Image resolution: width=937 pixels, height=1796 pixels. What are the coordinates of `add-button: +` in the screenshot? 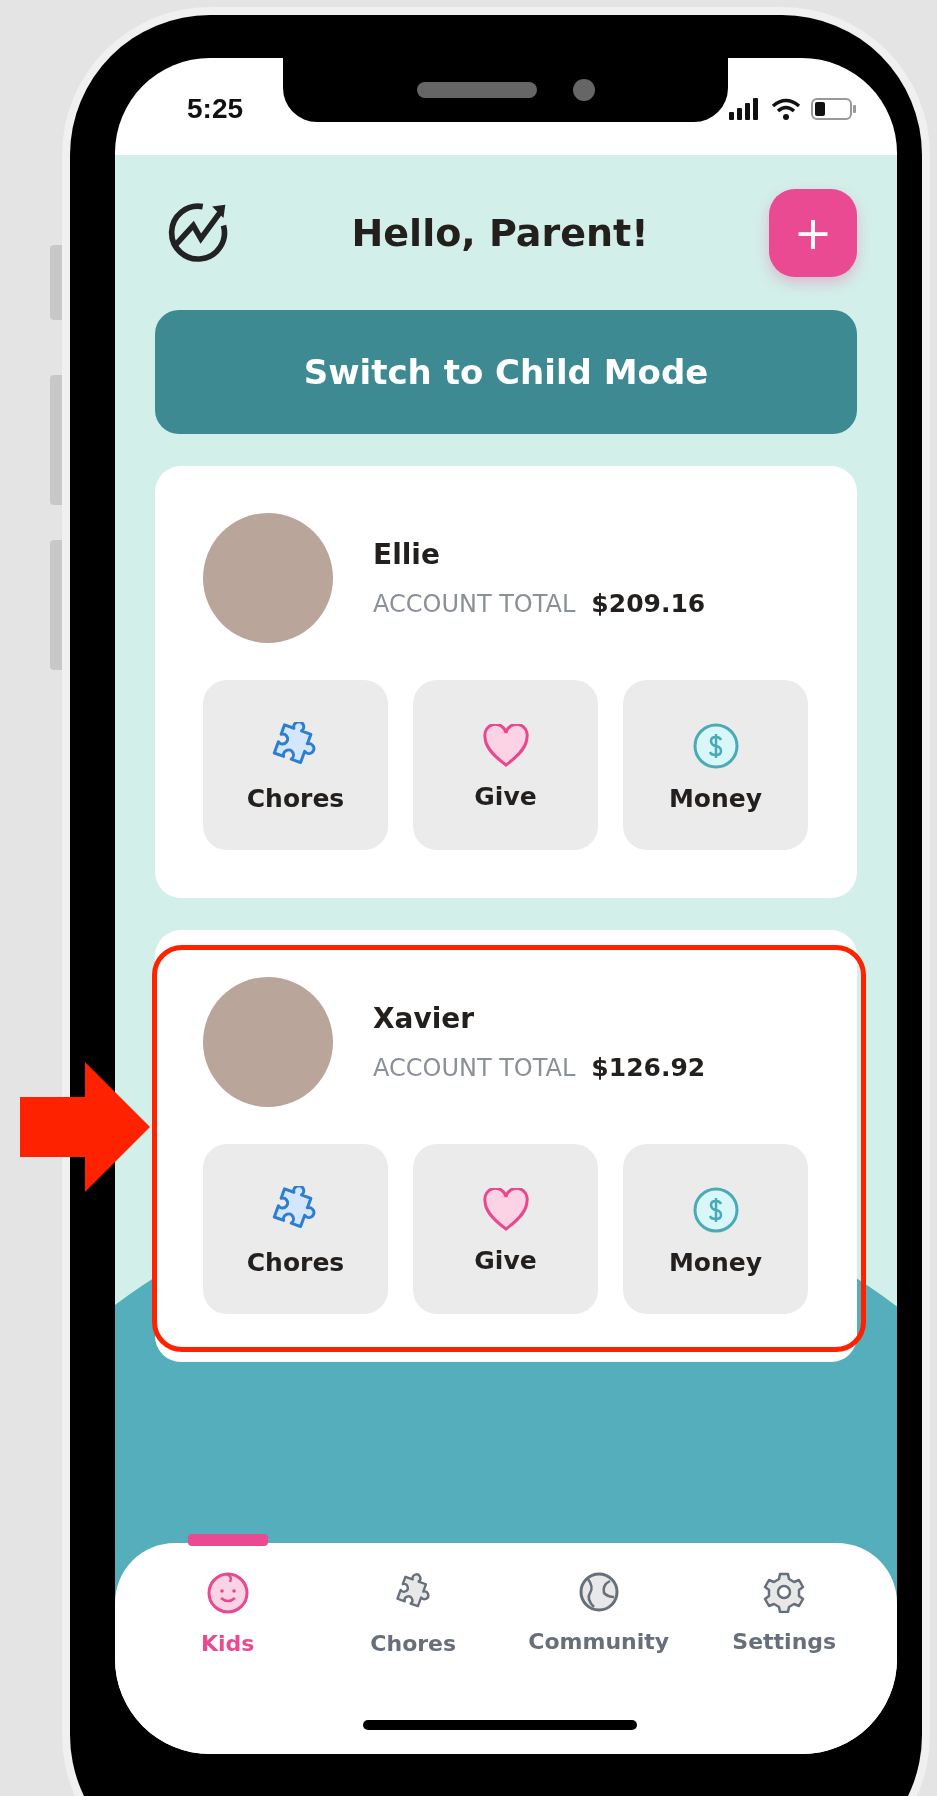 It's located at (813, 233).